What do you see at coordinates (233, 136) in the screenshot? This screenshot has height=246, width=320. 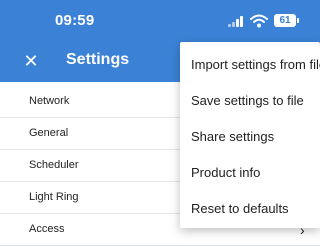 I see `menu-item-label: Share settings` at bounding box center [233, 136].